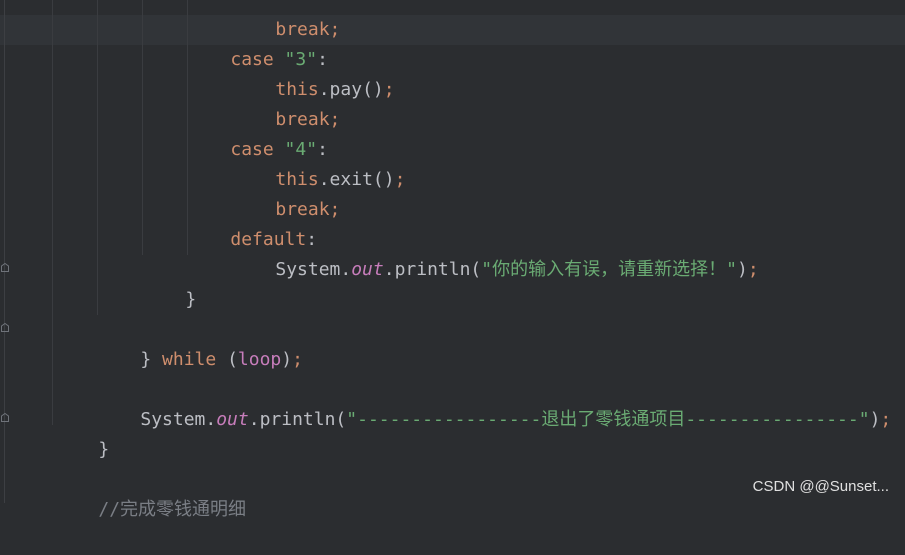 The image size is (905, 555). I want to click on code-line-pay-call: this.pay();, so click(313, 72).